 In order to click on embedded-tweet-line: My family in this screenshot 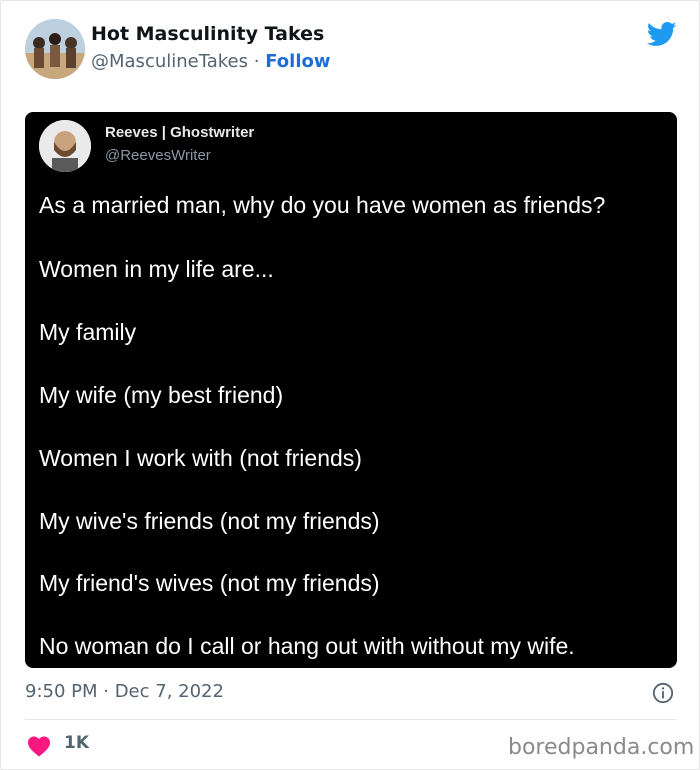, I will do `click(88, 332)`.